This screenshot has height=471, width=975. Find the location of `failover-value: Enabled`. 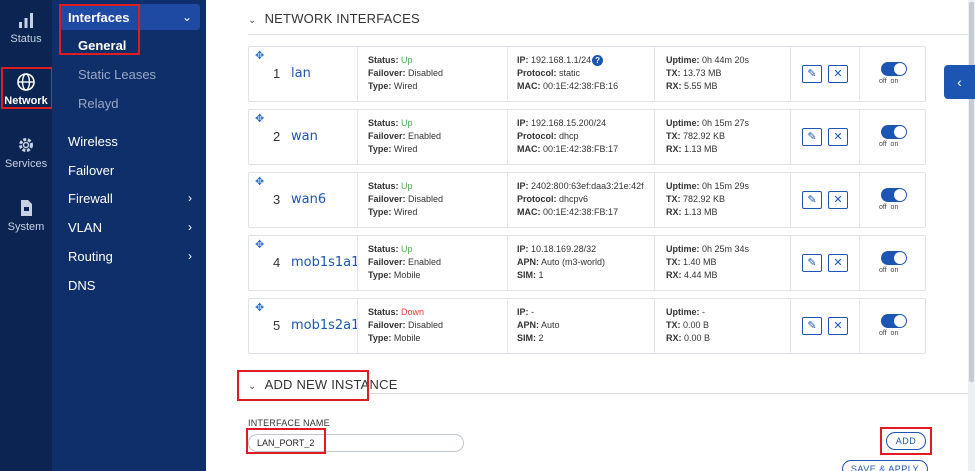

failover-value: Enabled is located at coordinates (425, 262).